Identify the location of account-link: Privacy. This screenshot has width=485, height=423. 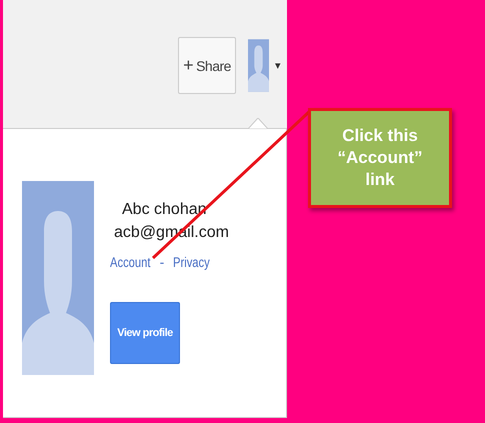
(191, 262).